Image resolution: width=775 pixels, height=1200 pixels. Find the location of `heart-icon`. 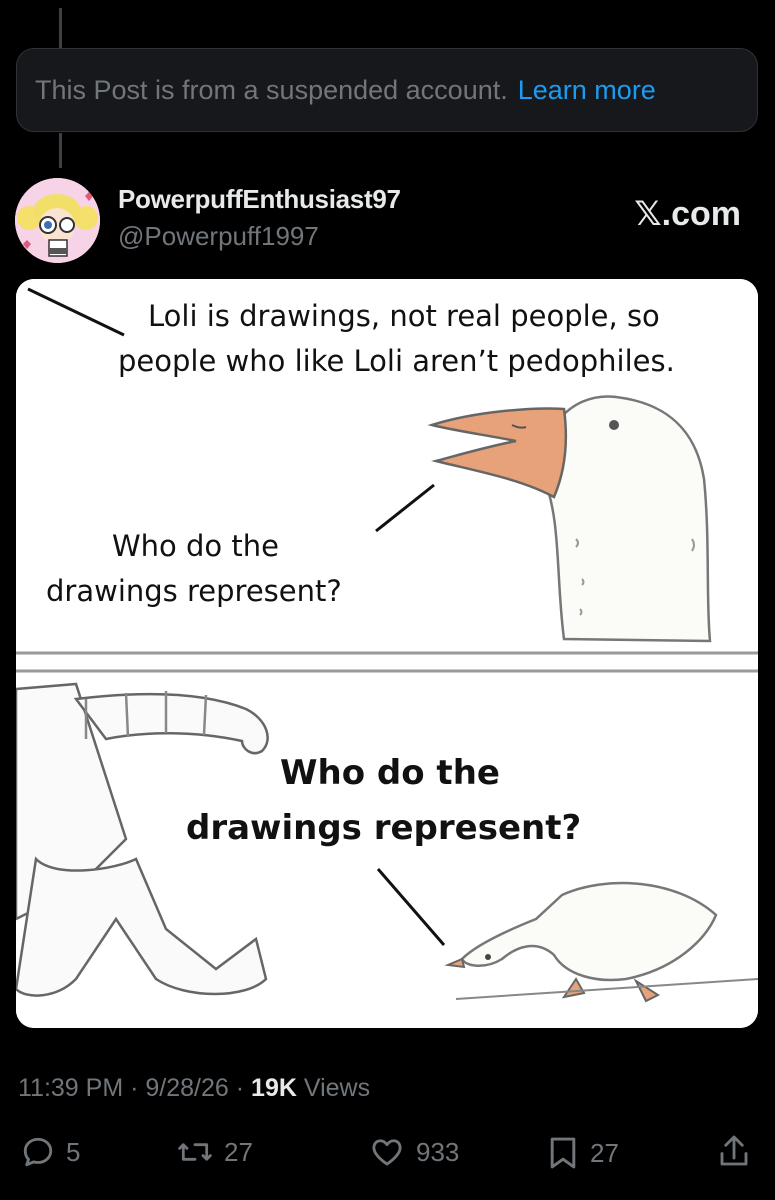

heart-icon is located at coordinates (387, 1152).